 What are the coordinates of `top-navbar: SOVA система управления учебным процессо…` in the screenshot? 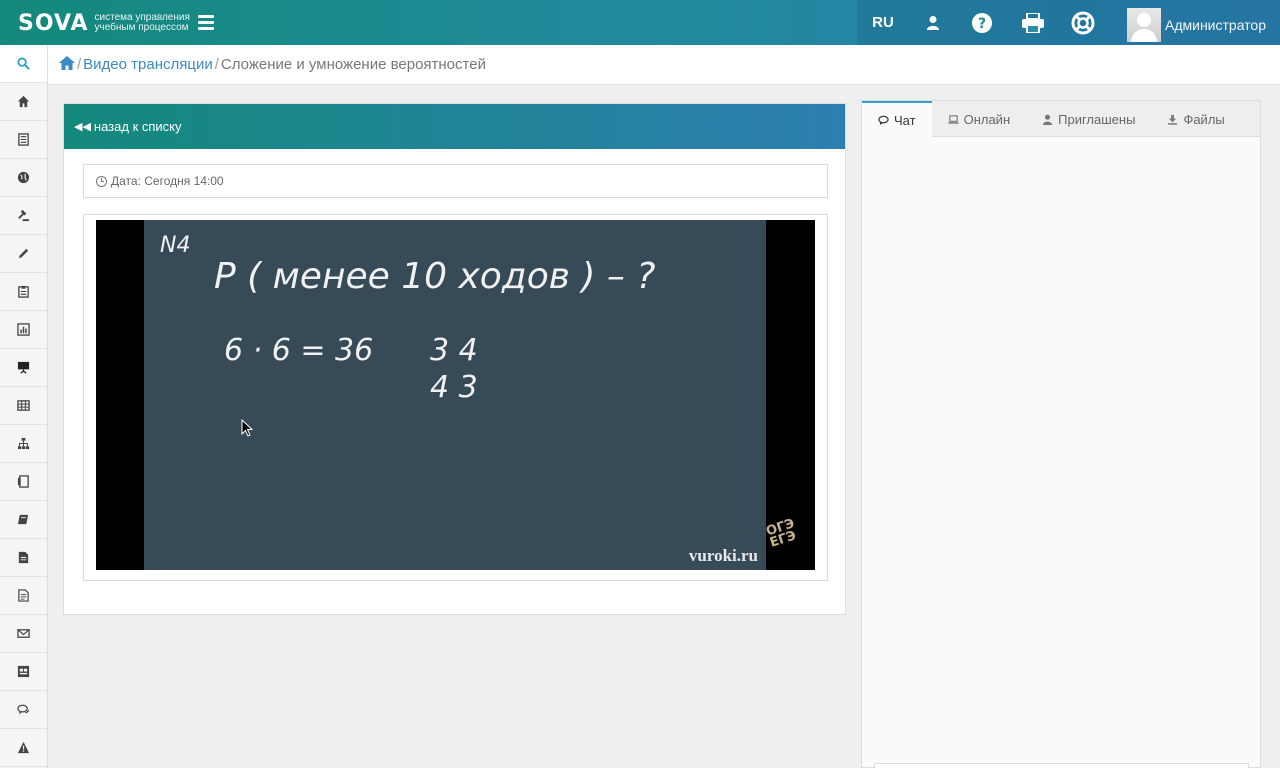 It's located at (640, 22).